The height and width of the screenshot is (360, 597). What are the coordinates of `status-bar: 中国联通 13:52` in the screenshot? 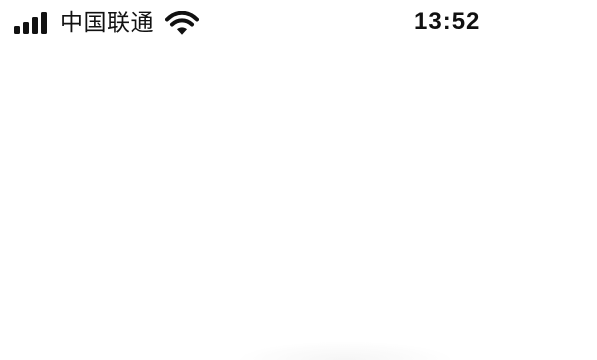 It's located at (298, 23).